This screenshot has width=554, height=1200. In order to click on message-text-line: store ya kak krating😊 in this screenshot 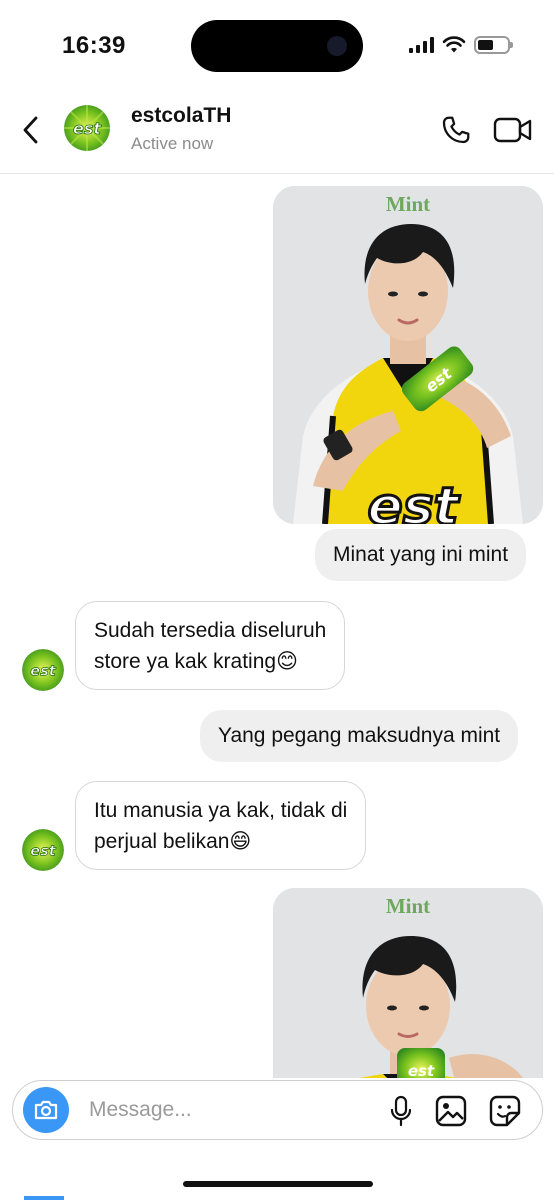, I will do `click(196, 661)`.